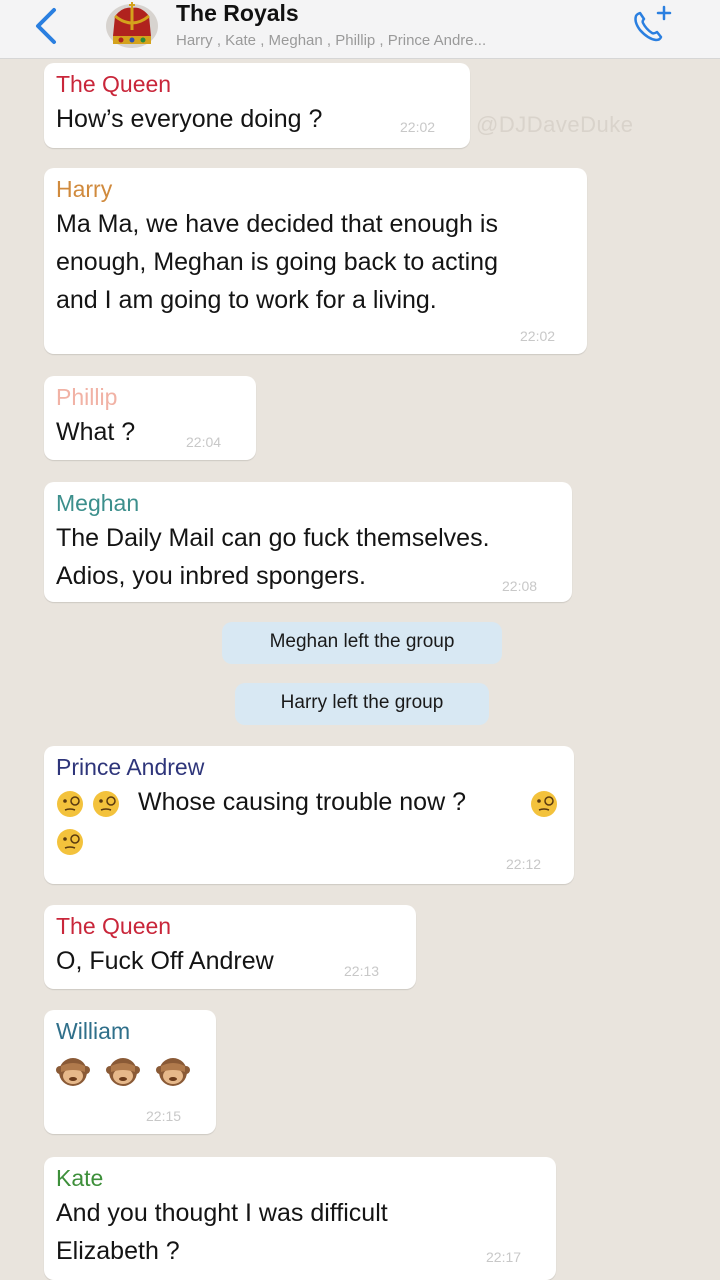  What do you see at coordinates (277, 262) in the screenshot?
I see `message-text-line: enough, Meghan is going back to acting` at bounding box center [277, 262].